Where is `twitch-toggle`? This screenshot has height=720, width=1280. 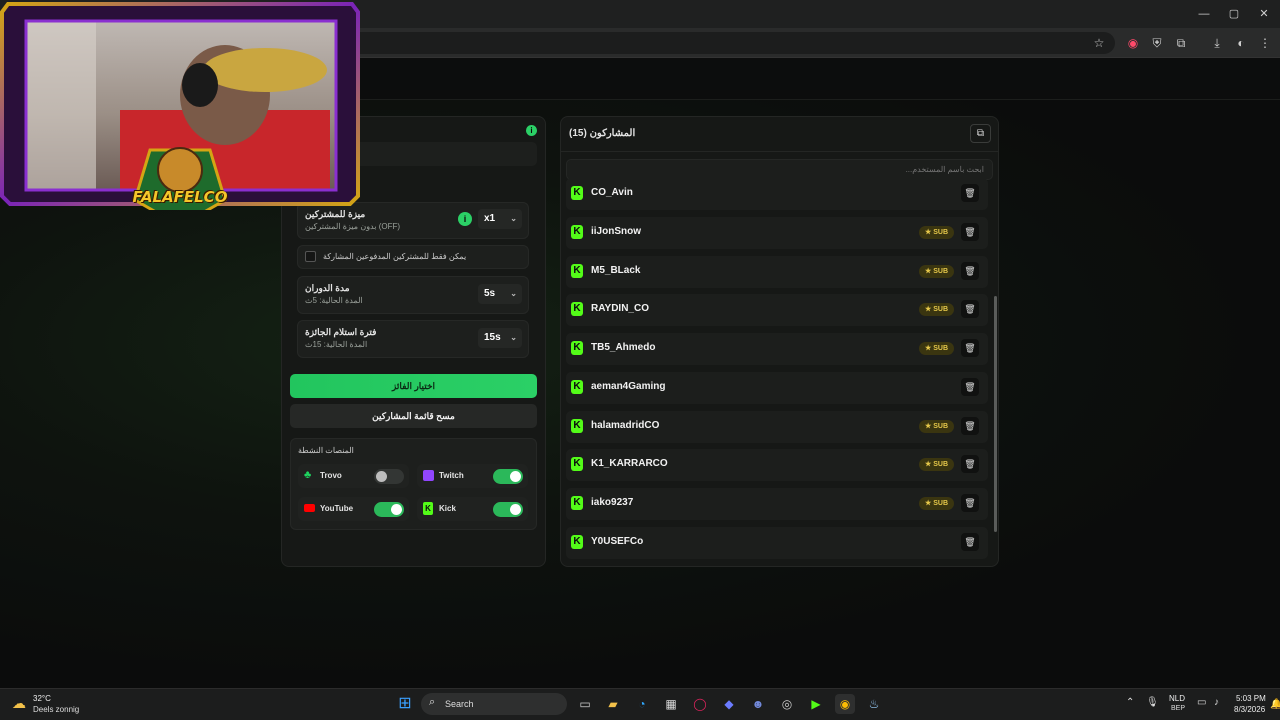
twitch-toggle is located at coordinates (508, 476).